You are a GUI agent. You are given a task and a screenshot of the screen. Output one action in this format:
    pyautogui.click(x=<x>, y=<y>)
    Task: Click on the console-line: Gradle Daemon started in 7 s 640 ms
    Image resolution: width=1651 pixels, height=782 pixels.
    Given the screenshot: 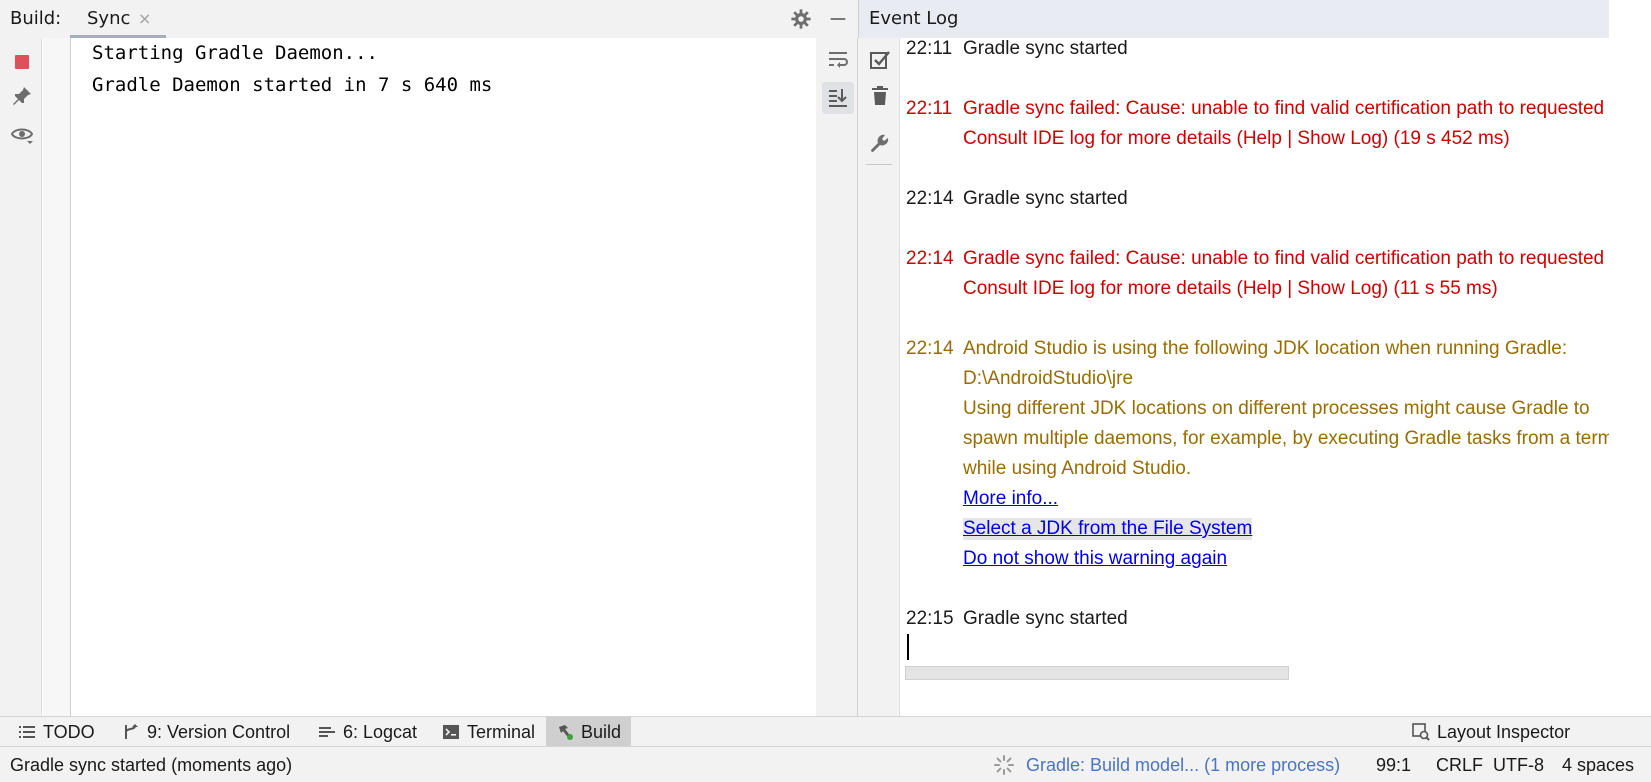 What is the action you would take?
    pyautogui.click(x=292, y=85)
    